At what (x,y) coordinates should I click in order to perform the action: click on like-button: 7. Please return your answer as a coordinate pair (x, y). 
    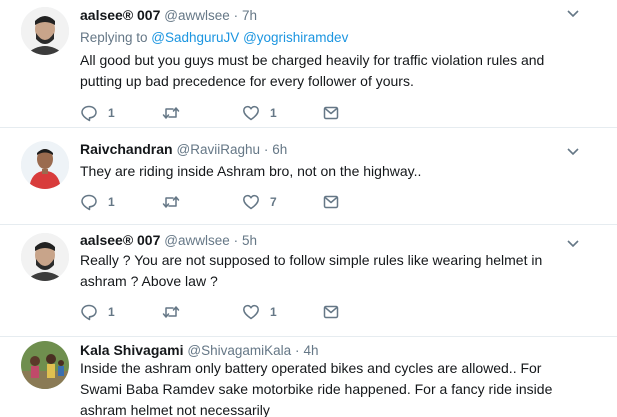
    Looking at the image, I should click on (259, 202).